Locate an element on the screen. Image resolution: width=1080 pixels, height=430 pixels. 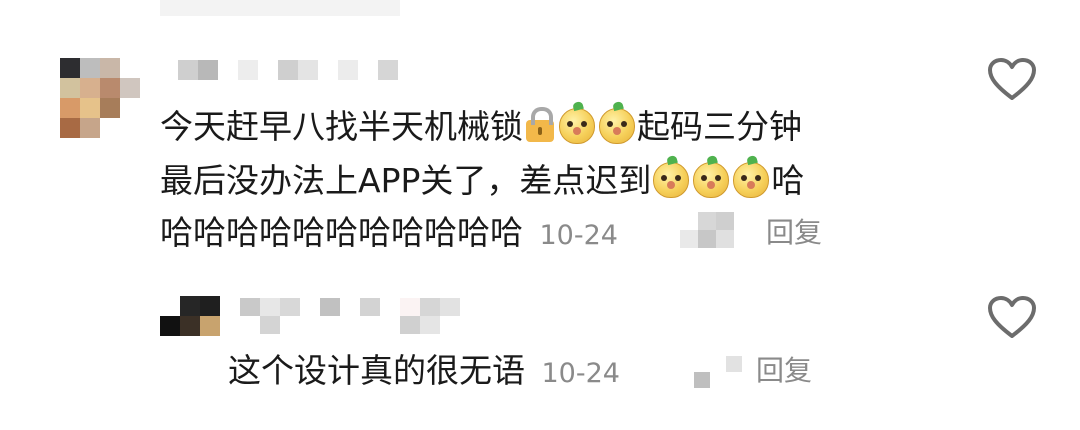
comment-text: 最后没办法上APP关了，差点迟到哈 is located at coordinates (482, 180).